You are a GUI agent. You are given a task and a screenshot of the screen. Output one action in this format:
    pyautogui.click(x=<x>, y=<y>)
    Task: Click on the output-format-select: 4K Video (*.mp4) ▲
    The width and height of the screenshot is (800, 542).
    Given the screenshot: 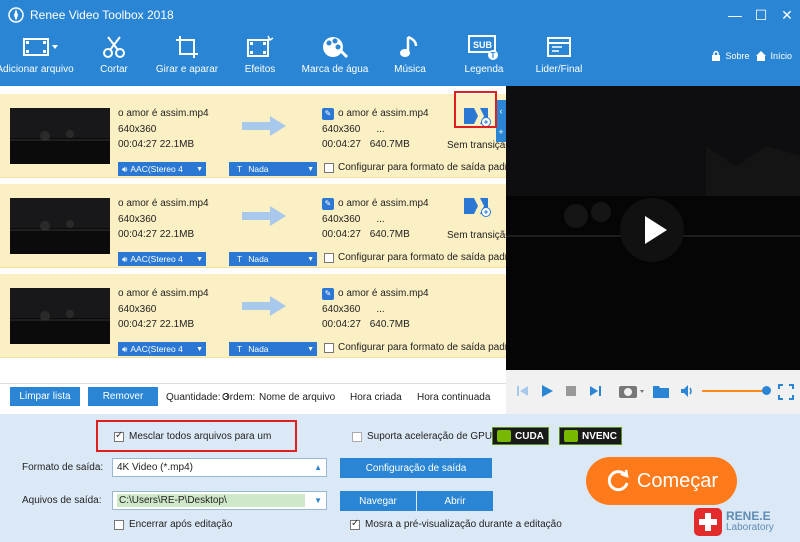 What is the action you would take?
    pyautogui.click(x=219, y=467)
    